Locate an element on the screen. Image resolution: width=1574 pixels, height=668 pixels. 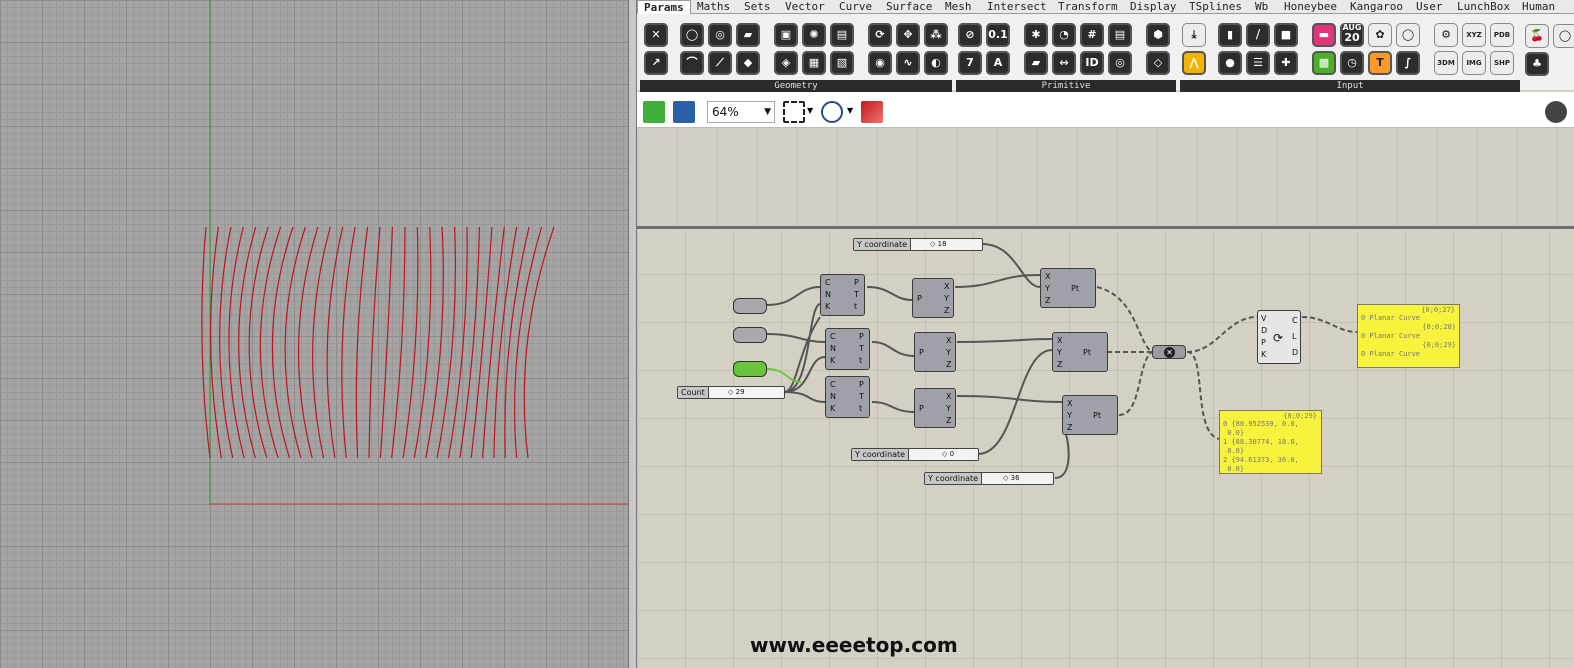
construct-point-node-1: X Y Z Pt is located at coordinates (1068, 288).